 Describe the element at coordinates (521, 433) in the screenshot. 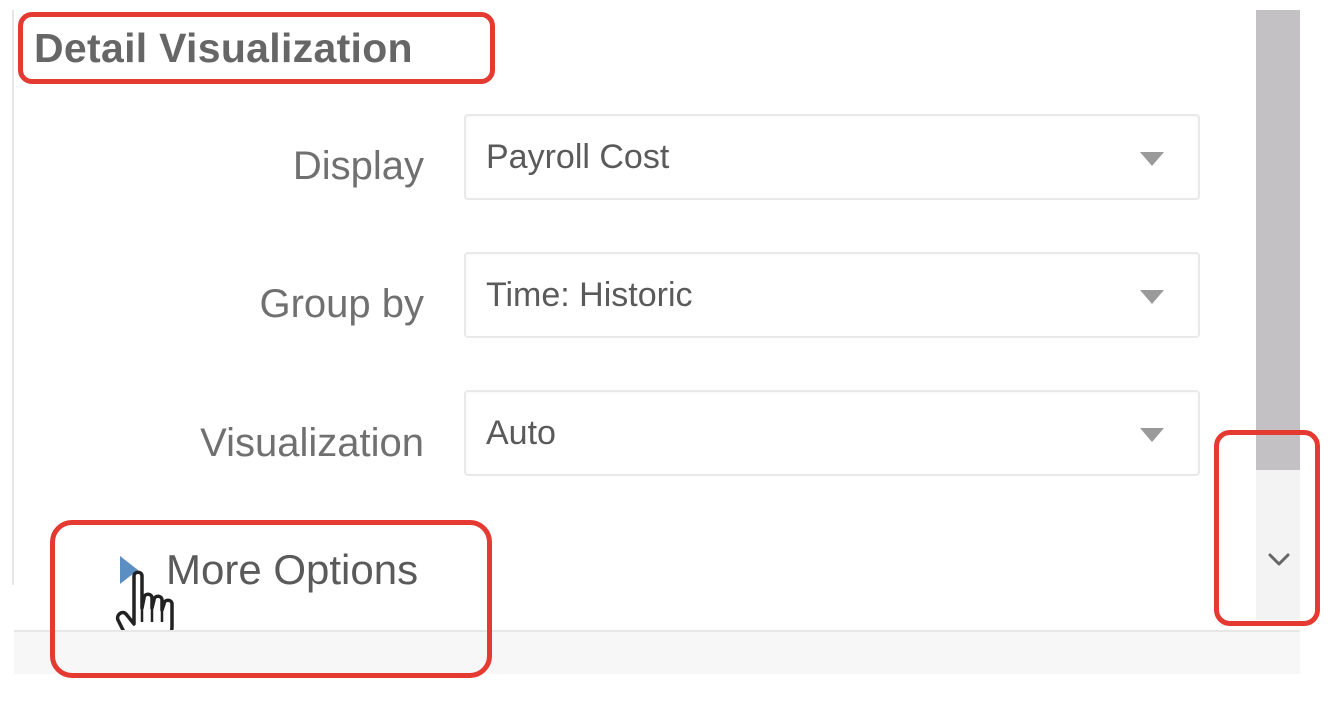

I see `visualization-select-value: Auto` at that location.